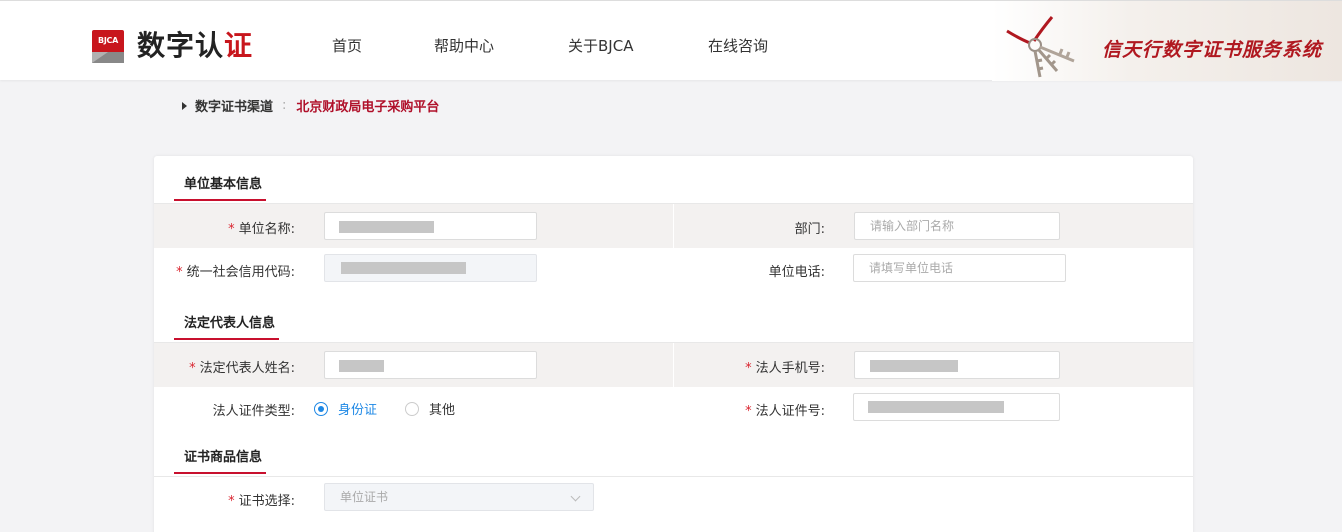  I want to click on unit-name-input, so click(430, 226).